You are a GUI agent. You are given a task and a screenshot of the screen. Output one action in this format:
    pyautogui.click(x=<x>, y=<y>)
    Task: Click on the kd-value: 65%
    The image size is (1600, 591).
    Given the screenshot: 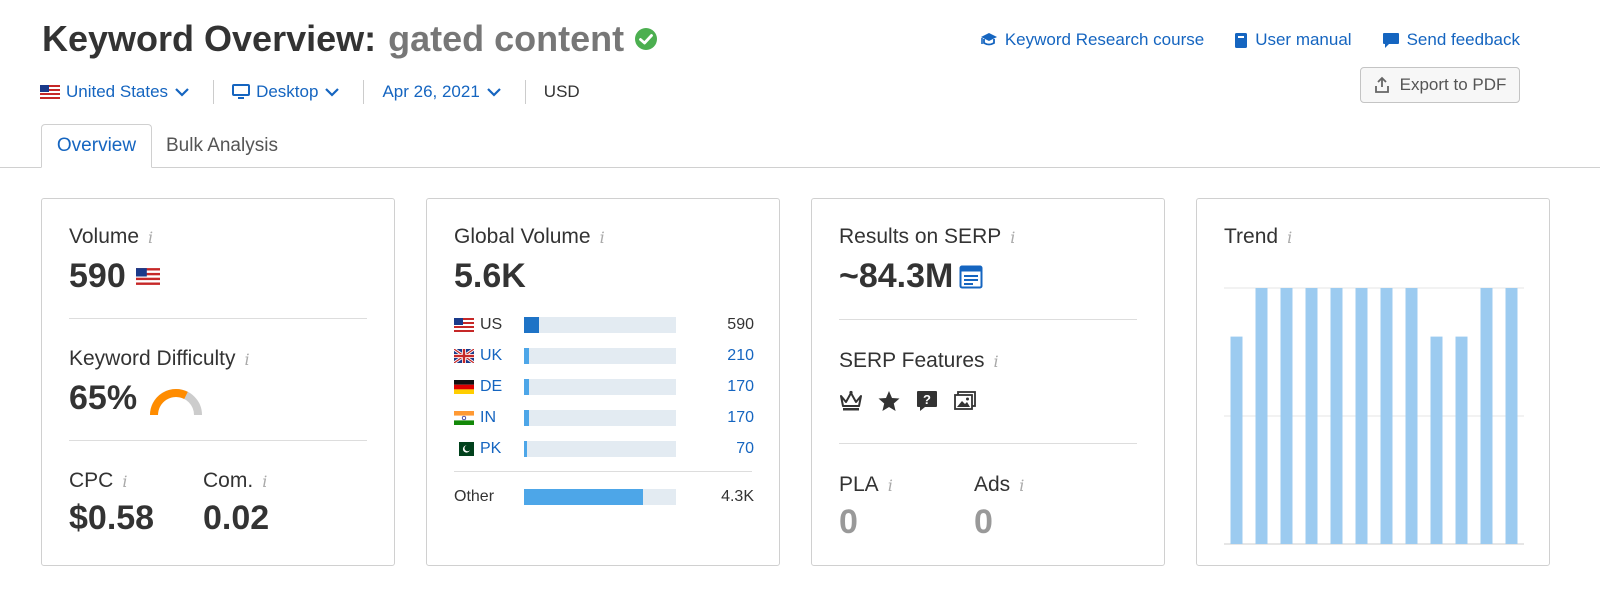 What is the action you would take?
    pyautogui.click(x=103, y=398)
    